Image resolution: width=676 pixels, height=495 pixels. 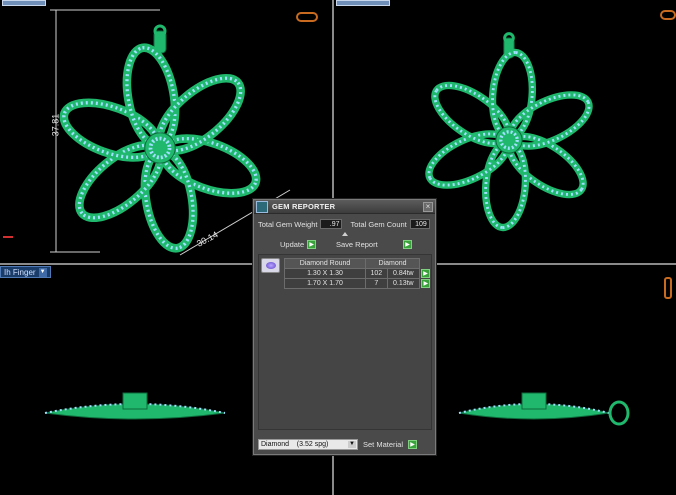 I want to click on table-header-row: Diamond Round Diamond, so click(x=357, y=263).